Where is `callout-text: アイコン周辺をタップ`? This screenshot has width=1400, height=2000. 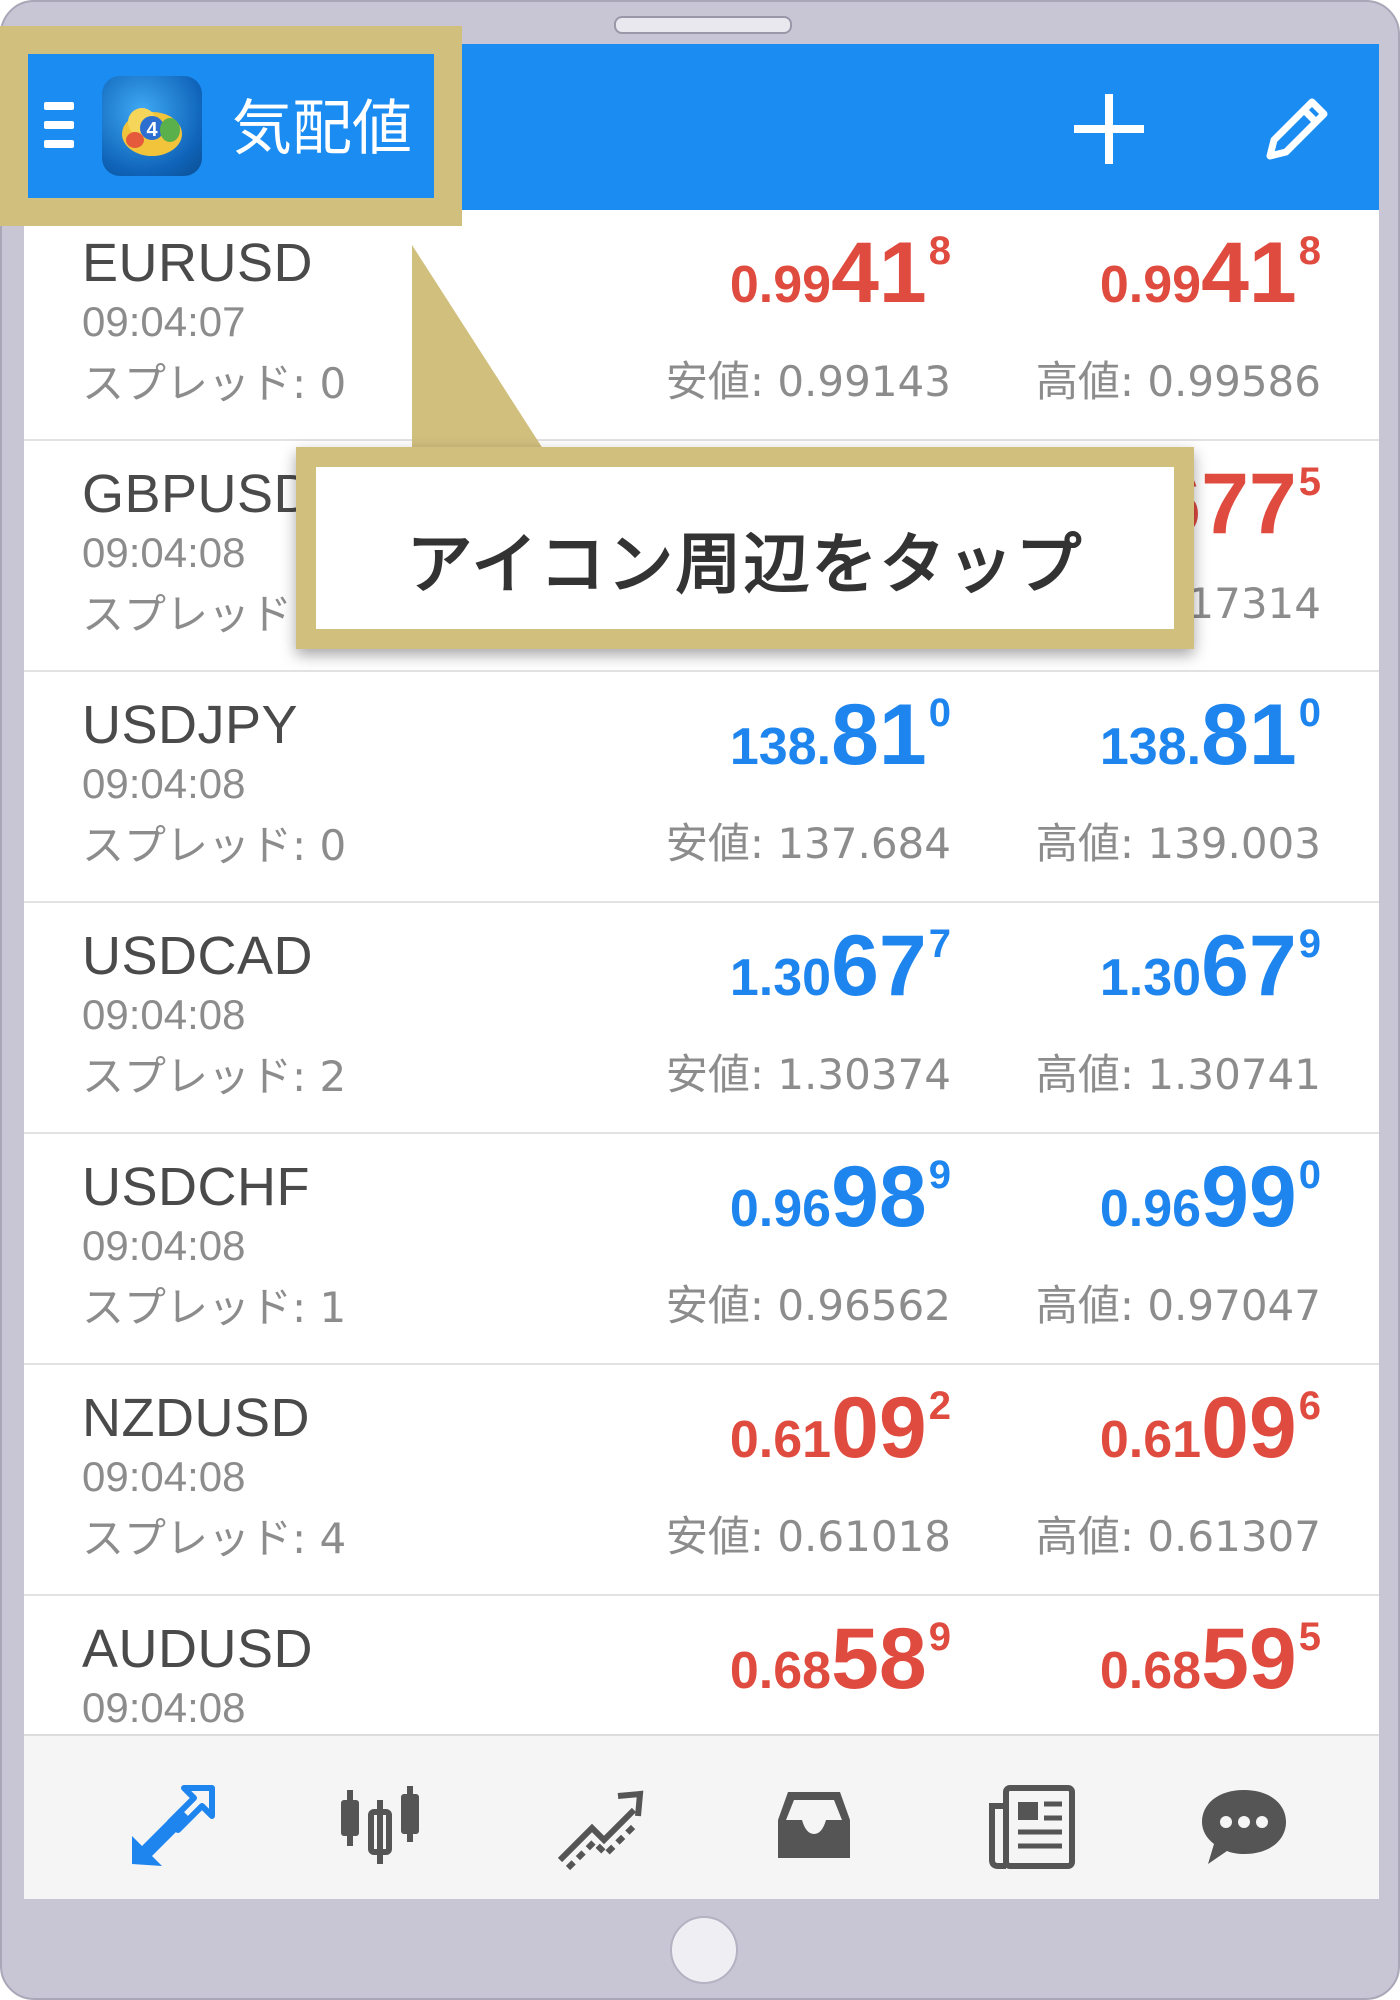 callout-text: アイコン周辺をタップ is located at coordinates (745, 564).